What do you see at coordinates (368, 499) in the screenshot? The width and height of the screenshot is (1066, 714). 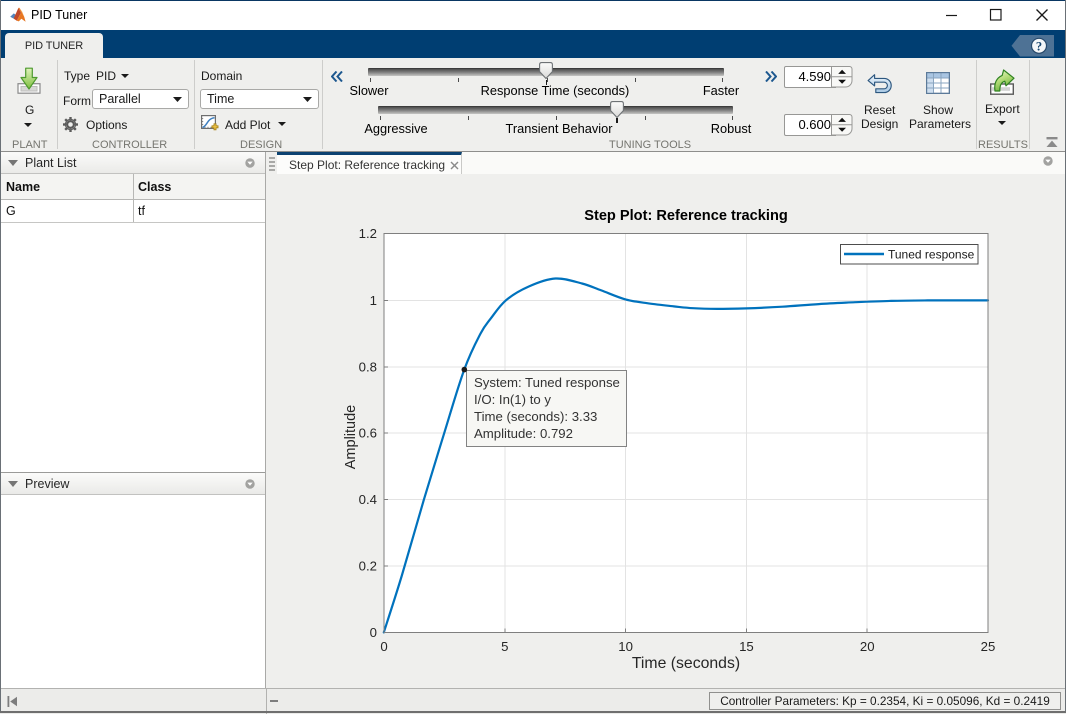 I see `svg-text: 0.4` at bounding box center [368, 499].